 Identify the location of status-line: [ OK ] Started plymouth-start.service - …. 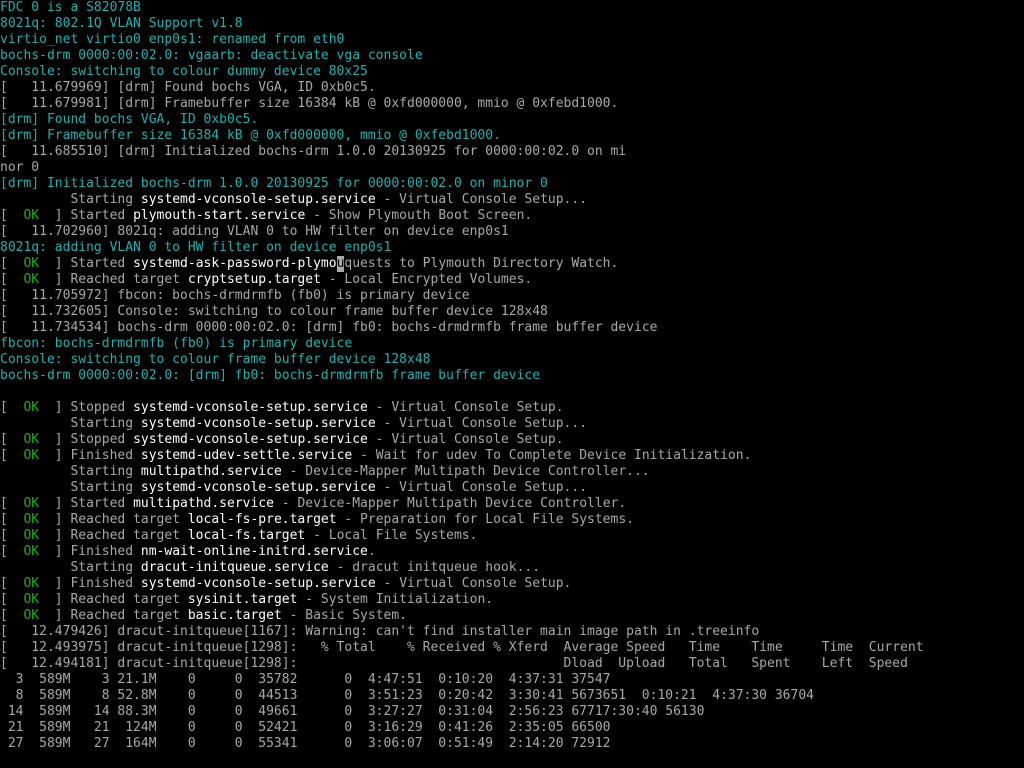
(512, 216).